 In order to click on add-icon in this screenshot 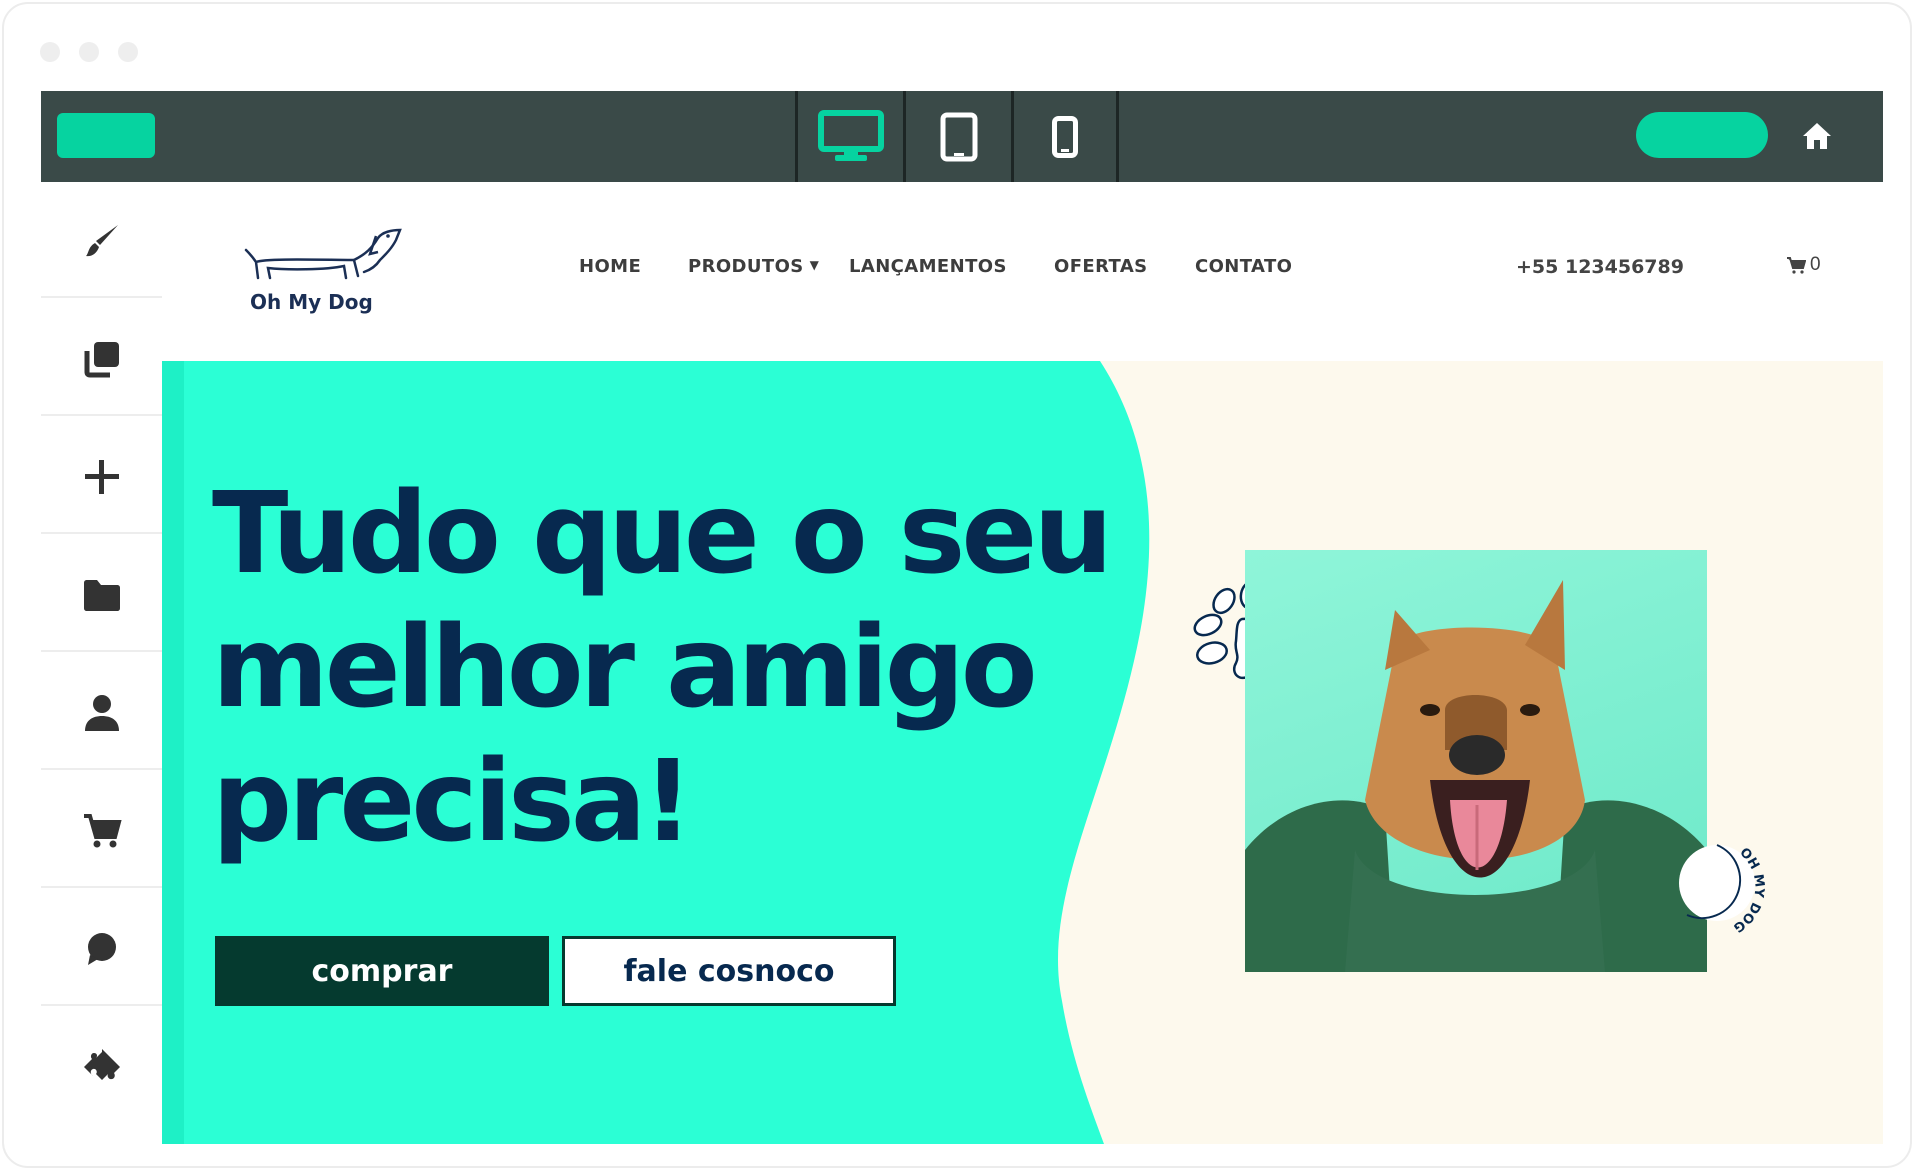, I will do `click(101, 477)`.